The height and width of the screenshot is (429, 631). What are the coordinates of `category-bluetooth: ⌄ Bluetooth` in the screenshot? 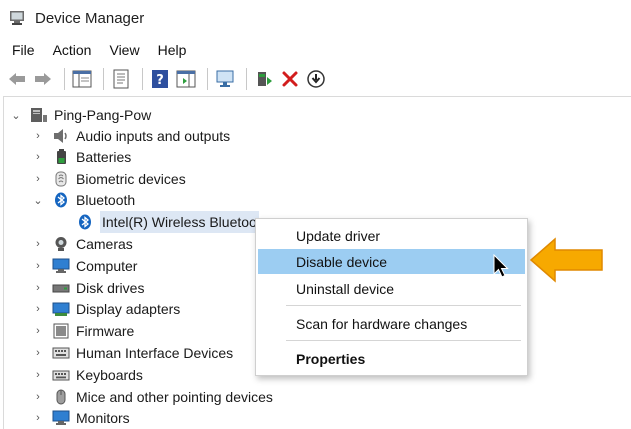 It's located at (83, 200).